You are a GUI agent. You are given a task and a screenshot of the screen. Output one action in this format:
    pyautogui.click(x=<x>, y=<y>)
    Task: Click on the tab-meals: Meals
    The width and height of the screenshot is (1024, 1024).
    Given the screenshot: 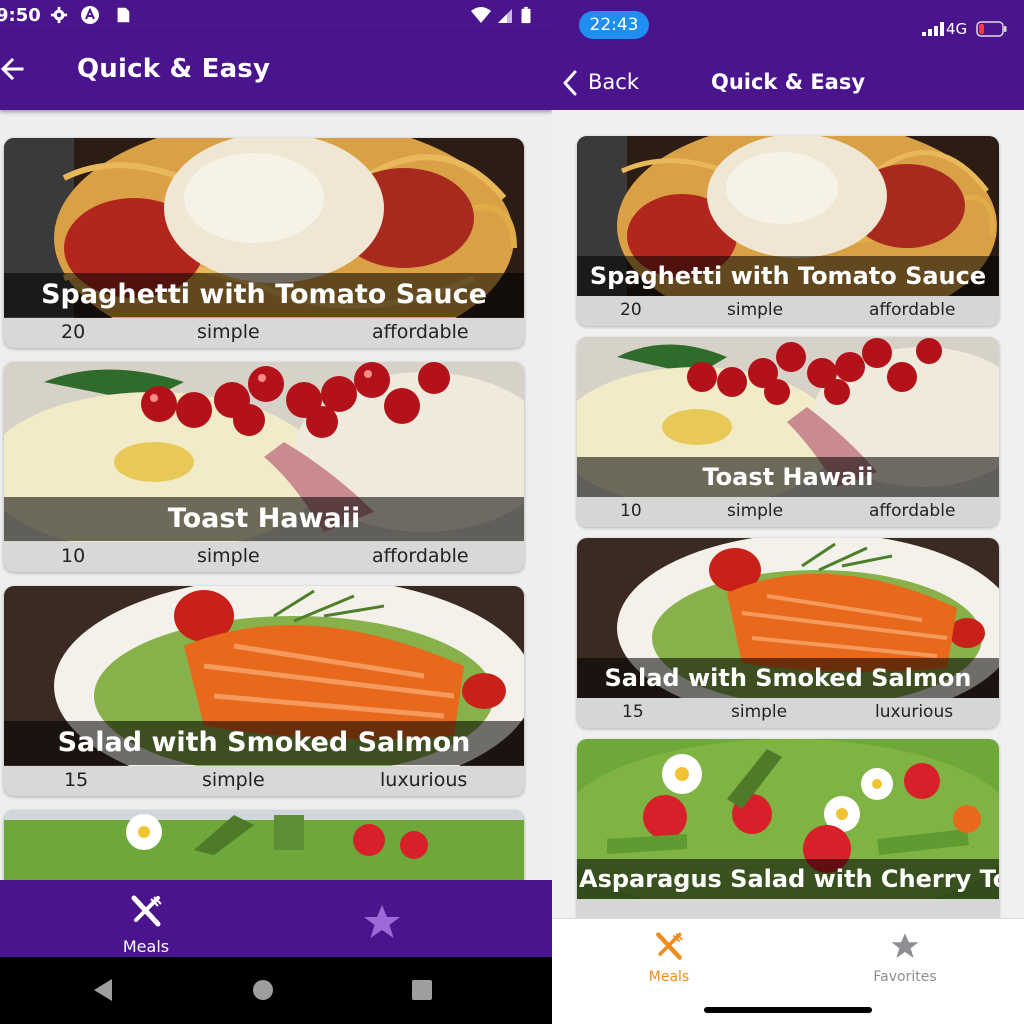 What is the action you would take?
    pyautogui.click(x=669, y=957)
    